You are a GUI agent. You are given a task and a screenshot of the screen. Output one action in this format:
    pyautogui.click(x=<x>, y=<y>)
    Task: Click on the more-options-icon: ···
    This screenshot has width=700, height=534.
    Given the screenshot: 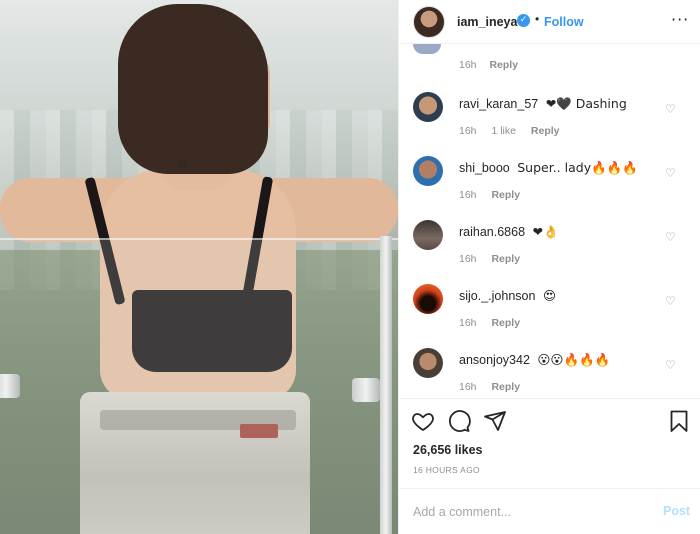 What is the action you would take?
    pyautogui.click(x=680, y=19)
    